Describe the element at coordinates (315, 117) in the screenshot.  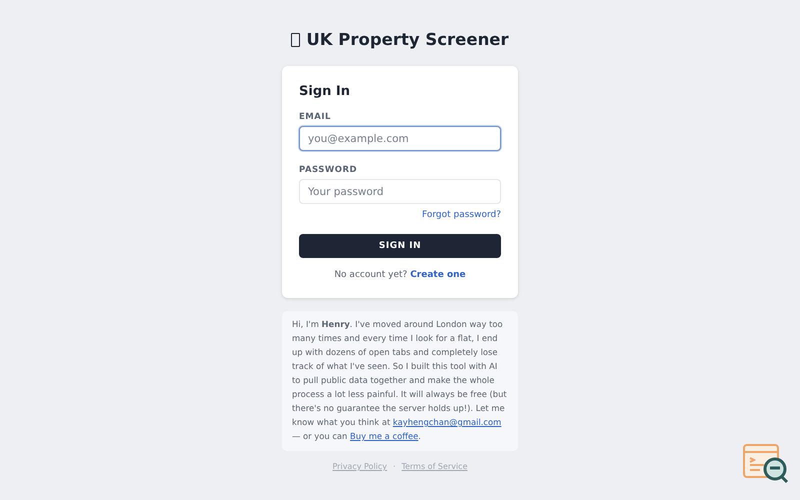
I see `field-label: EMAIL` at that location.